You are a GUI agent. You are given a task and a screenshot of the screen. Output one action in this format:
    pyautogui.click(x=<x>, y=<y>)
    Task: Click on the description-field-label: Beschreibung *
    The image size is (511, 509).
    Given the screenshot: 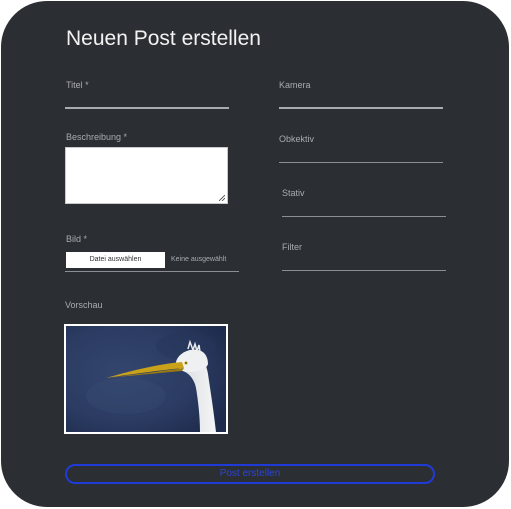 What is the action you would take?
    pyautogui.click(x=97, y=137)
    